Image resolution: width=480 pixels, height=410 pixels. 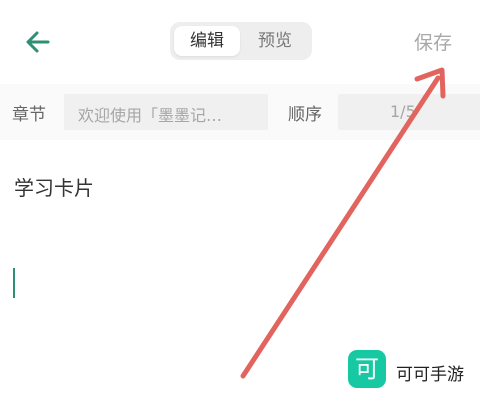 I want to click on watermark-logo-icon: 可, so click(x=367, y=369).